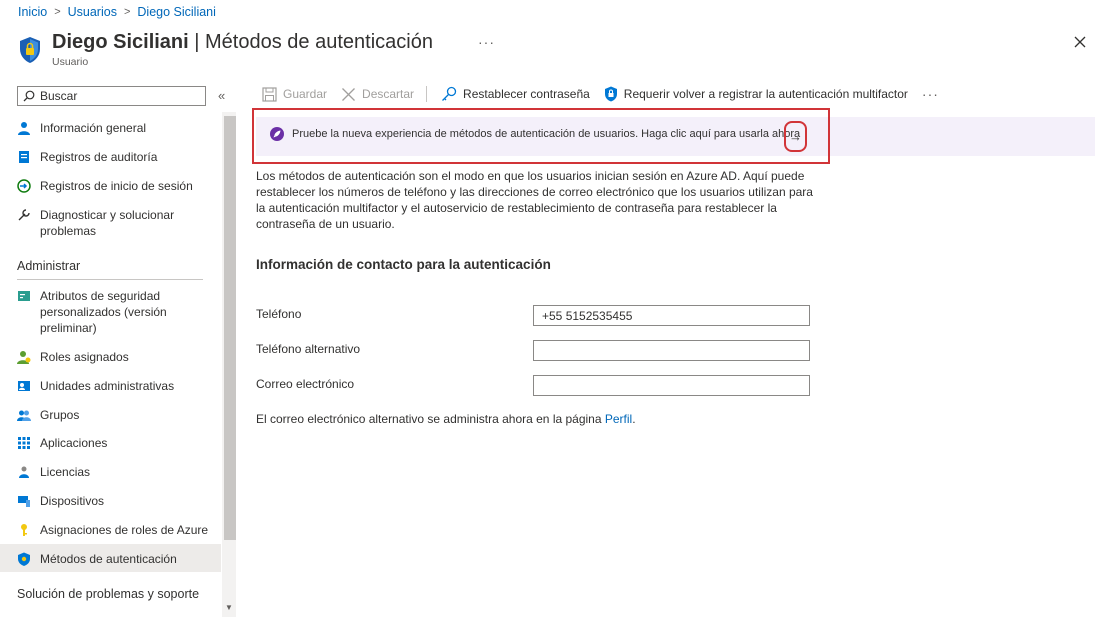 This screenshot has width=1112, height=617. Describe the element at coordinates (24, 559) in the screenshot. I see `shield-icon` at that location.